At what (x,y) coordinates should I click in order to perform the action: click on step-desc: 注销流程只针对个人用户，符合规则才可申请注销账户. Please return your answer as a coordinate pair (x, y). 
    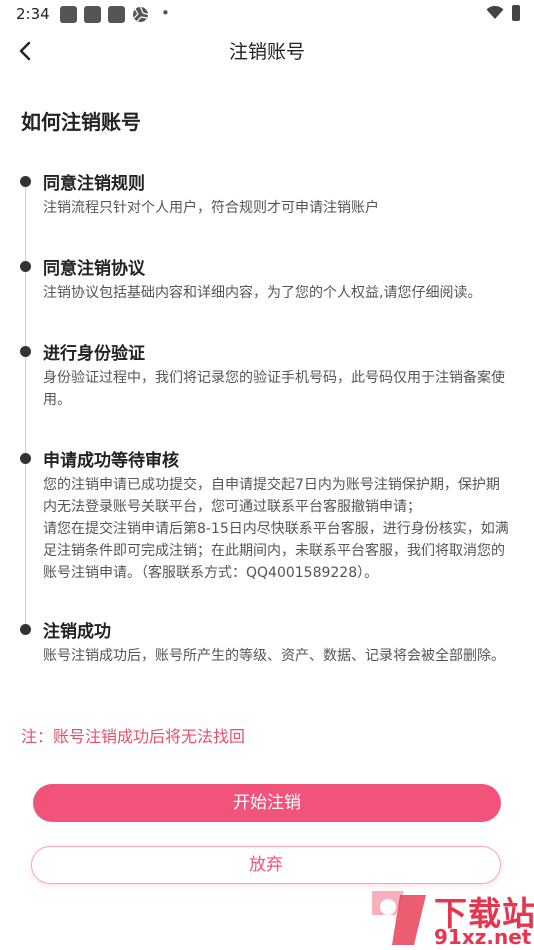
    Looking at the image, I should click on (211, 208).